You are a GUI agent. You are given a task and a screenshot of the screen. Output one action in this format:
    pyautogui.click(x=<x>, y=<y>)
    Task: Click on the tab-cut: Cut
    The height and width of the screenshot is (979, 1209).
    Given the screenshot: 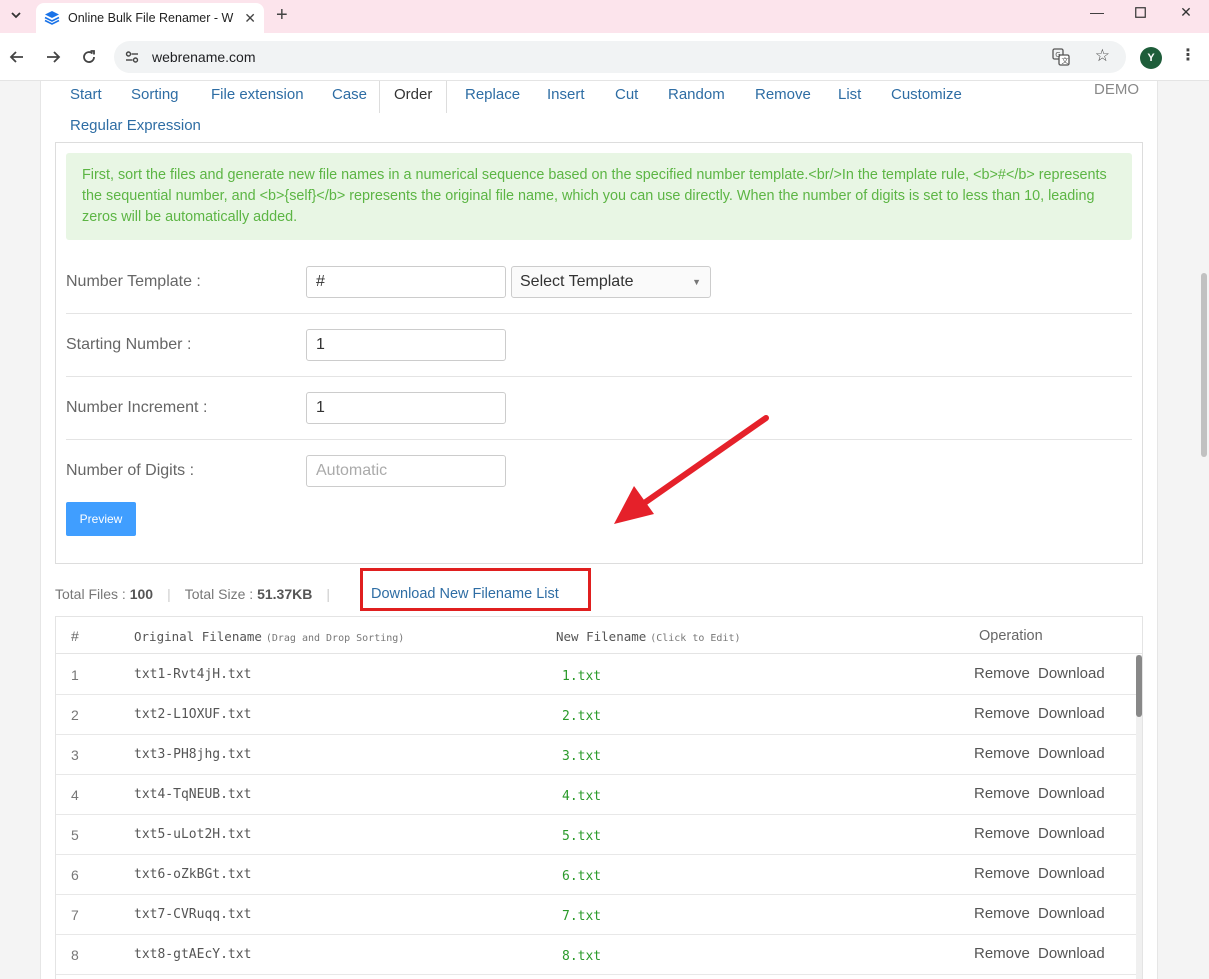 What is the action you would take?
    pyautogui.click(x=626, y=94)
    